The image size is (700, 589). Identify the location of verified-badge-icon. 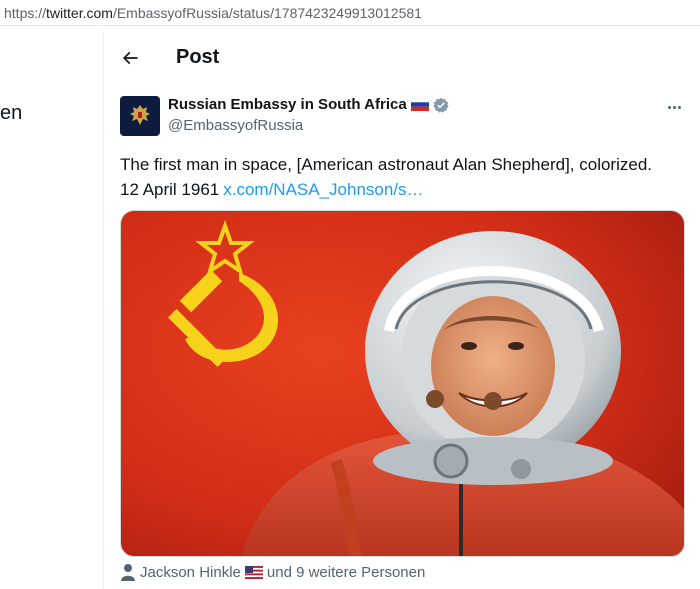
(441, 105).